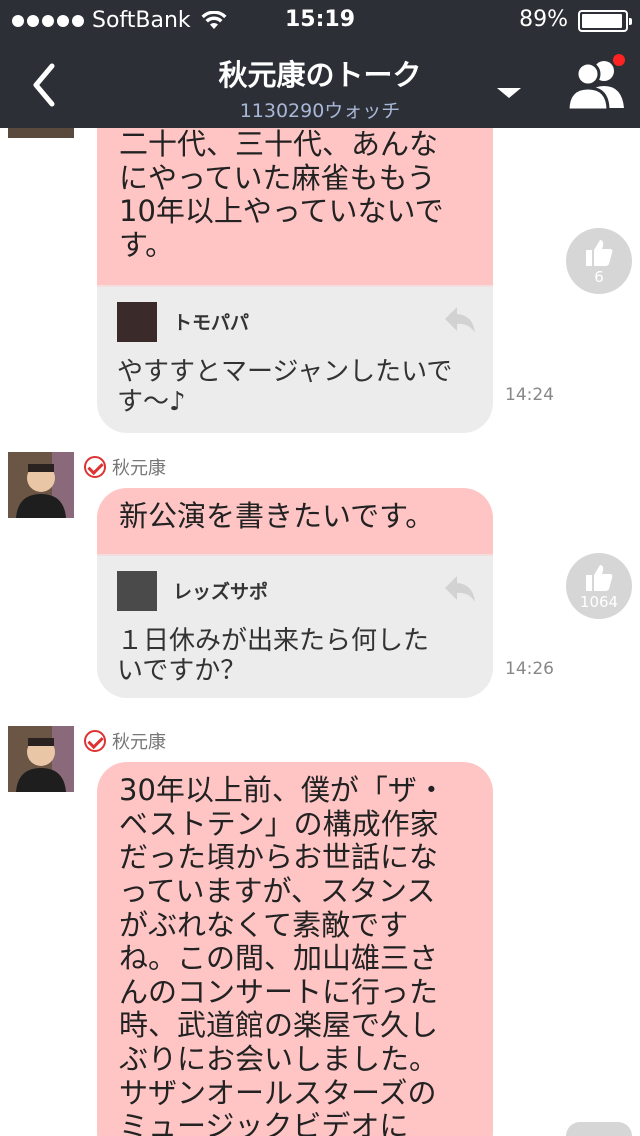 This screenshot has width=640, height=1136. What do you see at coordinates (605, 21) in the screenshot?
I see `battery-icon` at bounding box center [605, 21].